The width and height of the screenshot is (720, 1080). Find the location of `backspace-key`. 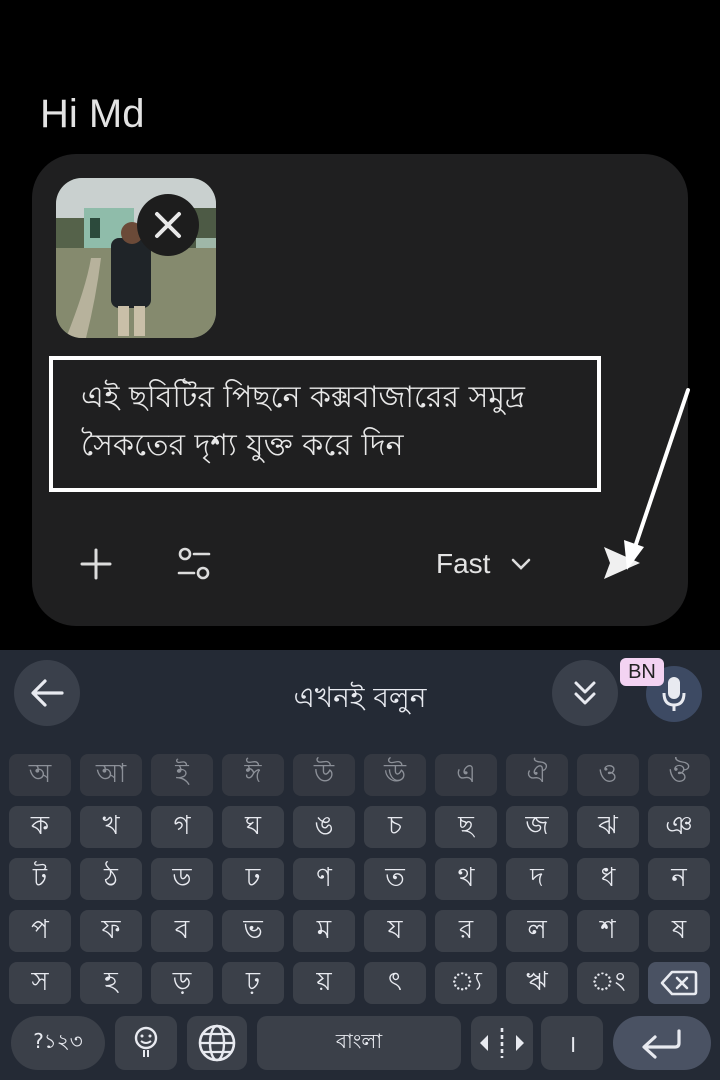

backspace-key is located at coordinates (679, 983).